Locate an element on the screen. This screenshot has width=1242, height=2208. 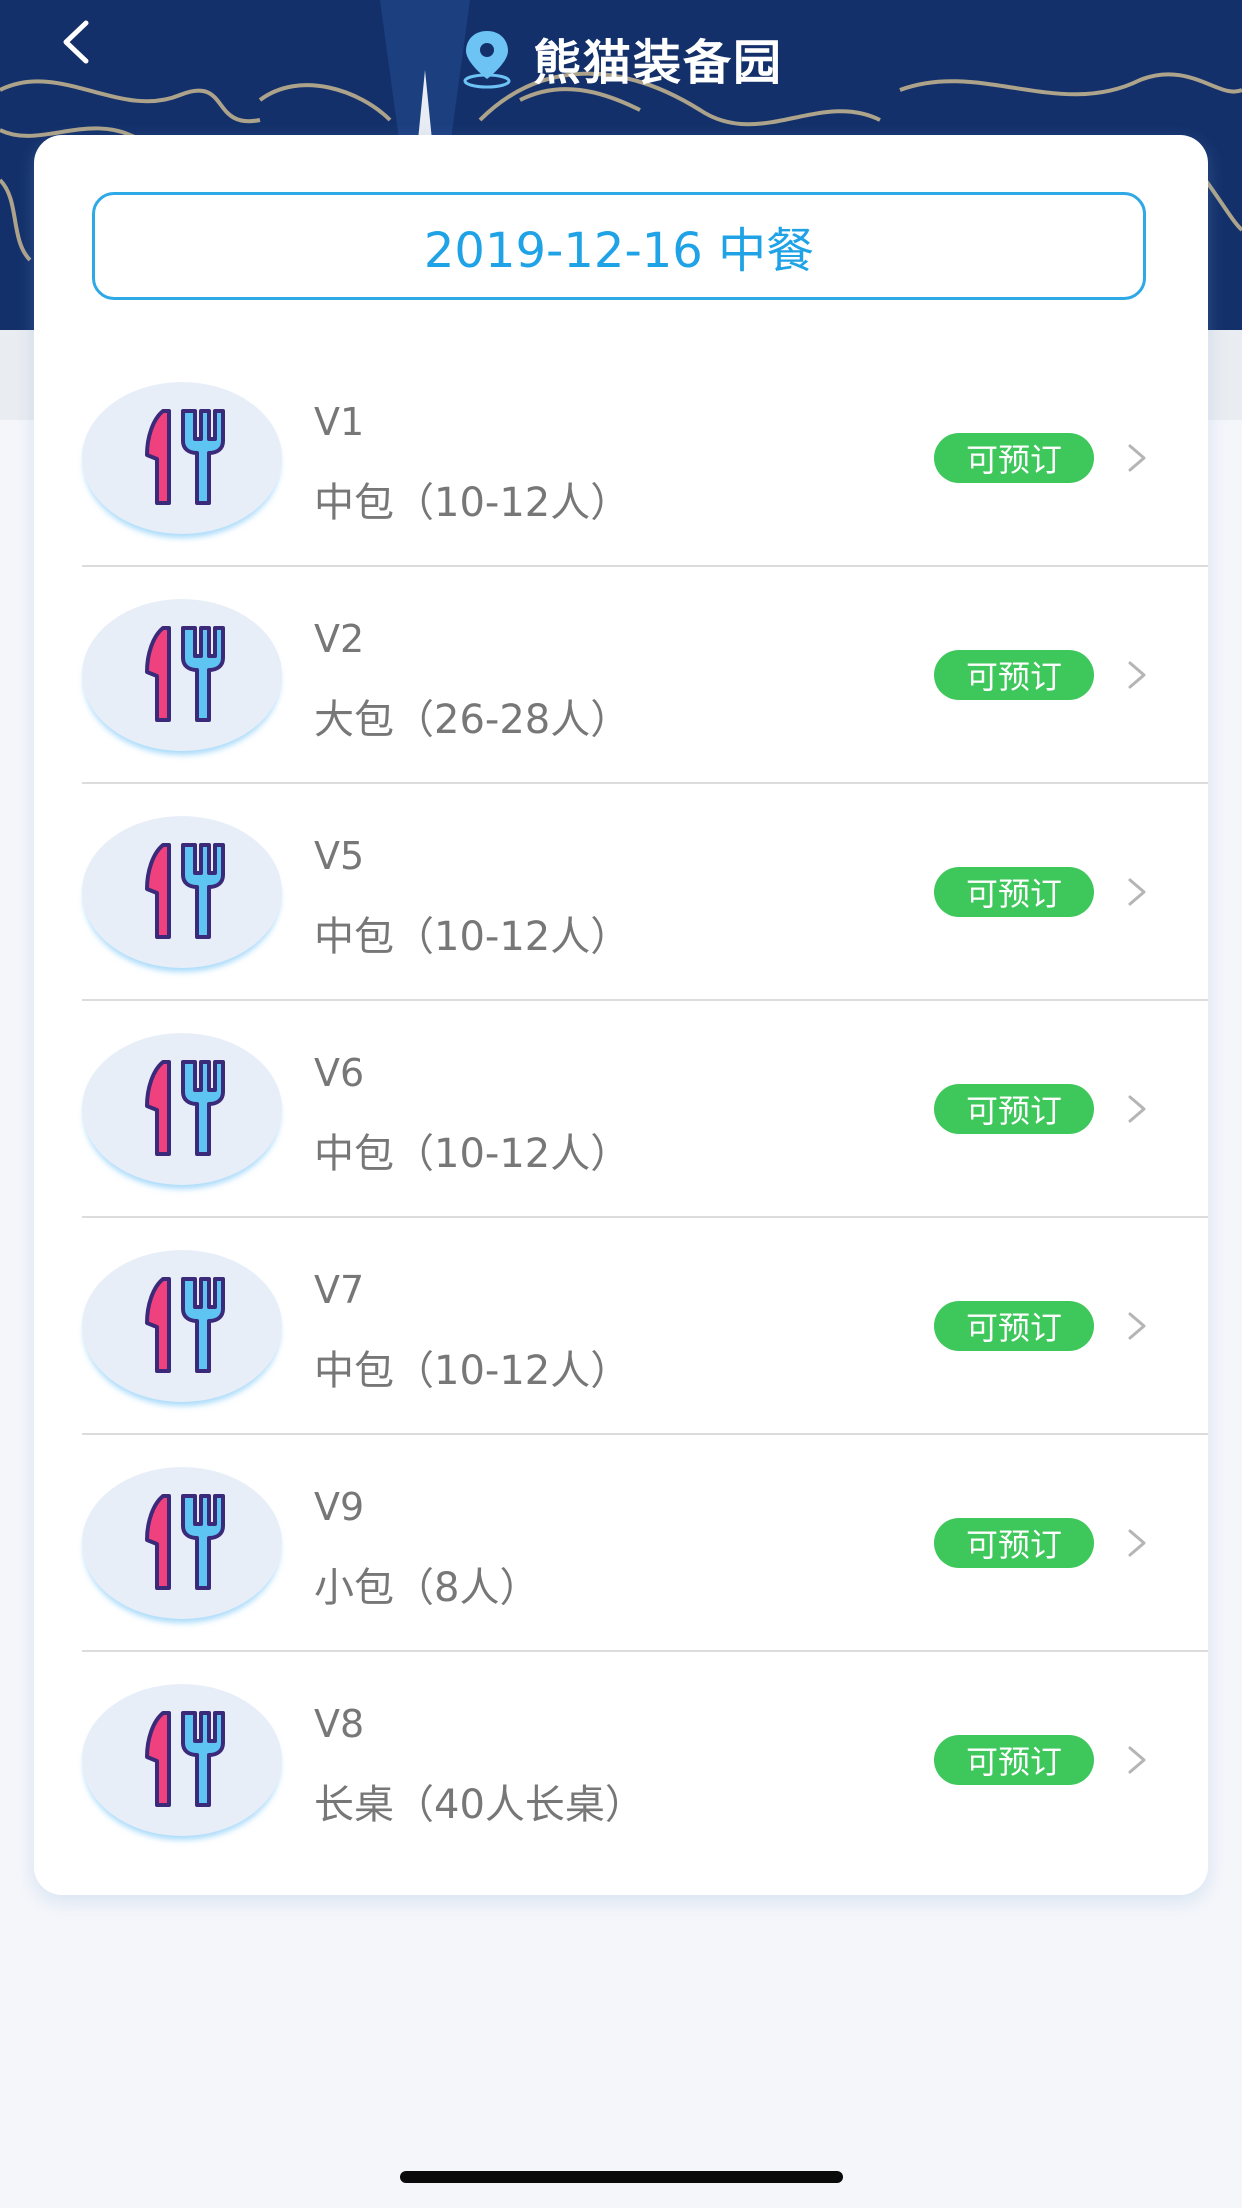
room-item-v8: V8 长桌（40人长桌） 可预订 is located at coordinates (645, 1759).